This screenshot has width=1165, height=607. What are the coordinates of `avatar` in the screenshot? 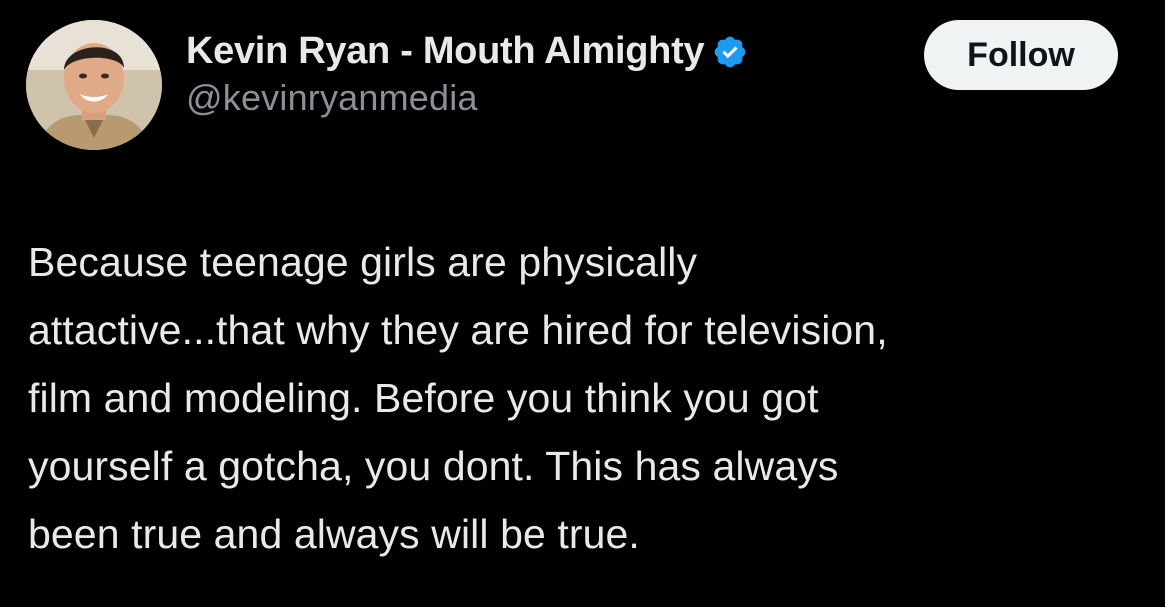 It's located at (94, 85).